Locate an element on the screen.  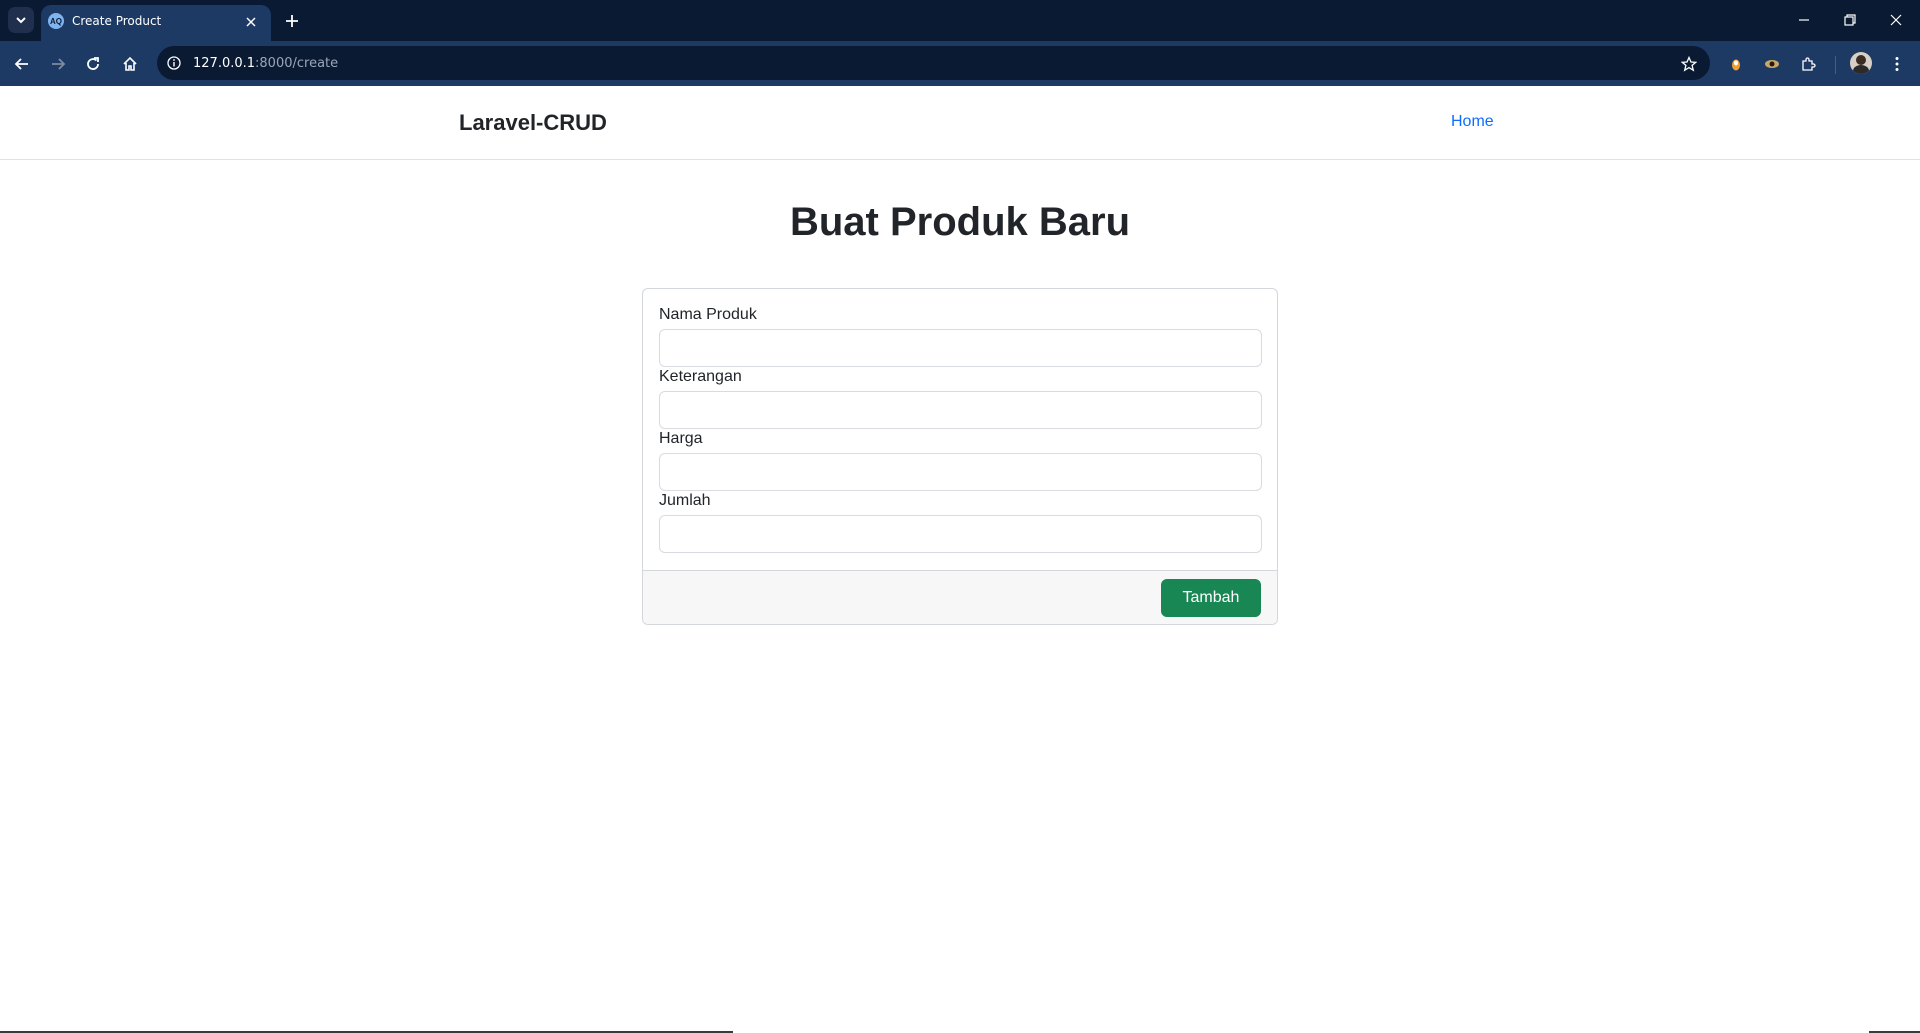
tab-favicon-text: AQ is located at coordinates (56, 21).